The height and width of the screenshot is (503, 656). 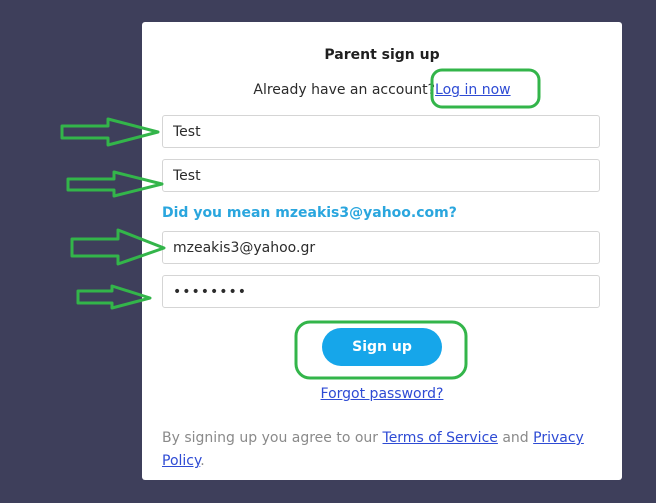 What do you see at coordinates (473, 90) in the screenshot?
I see `login-link: Log in now` at bounding box center [473, 90].